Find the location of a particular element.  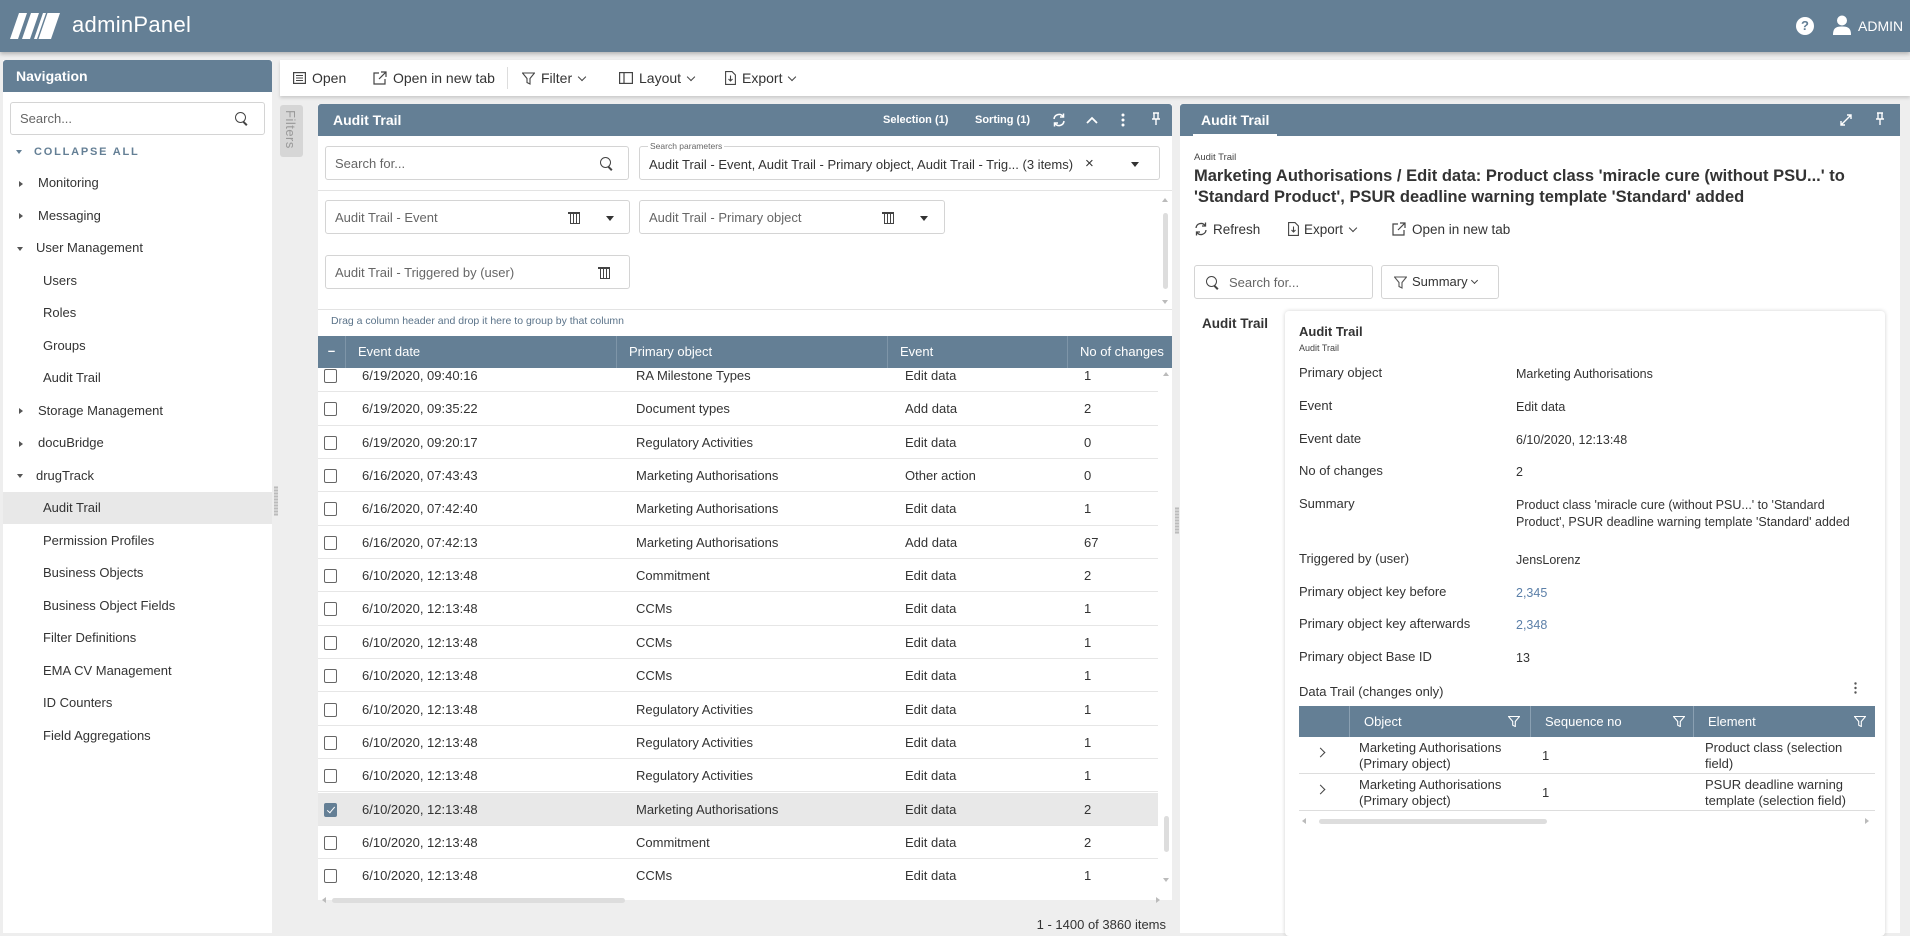

nav-item: Filter Definitions is located at coordinates (137, 638).